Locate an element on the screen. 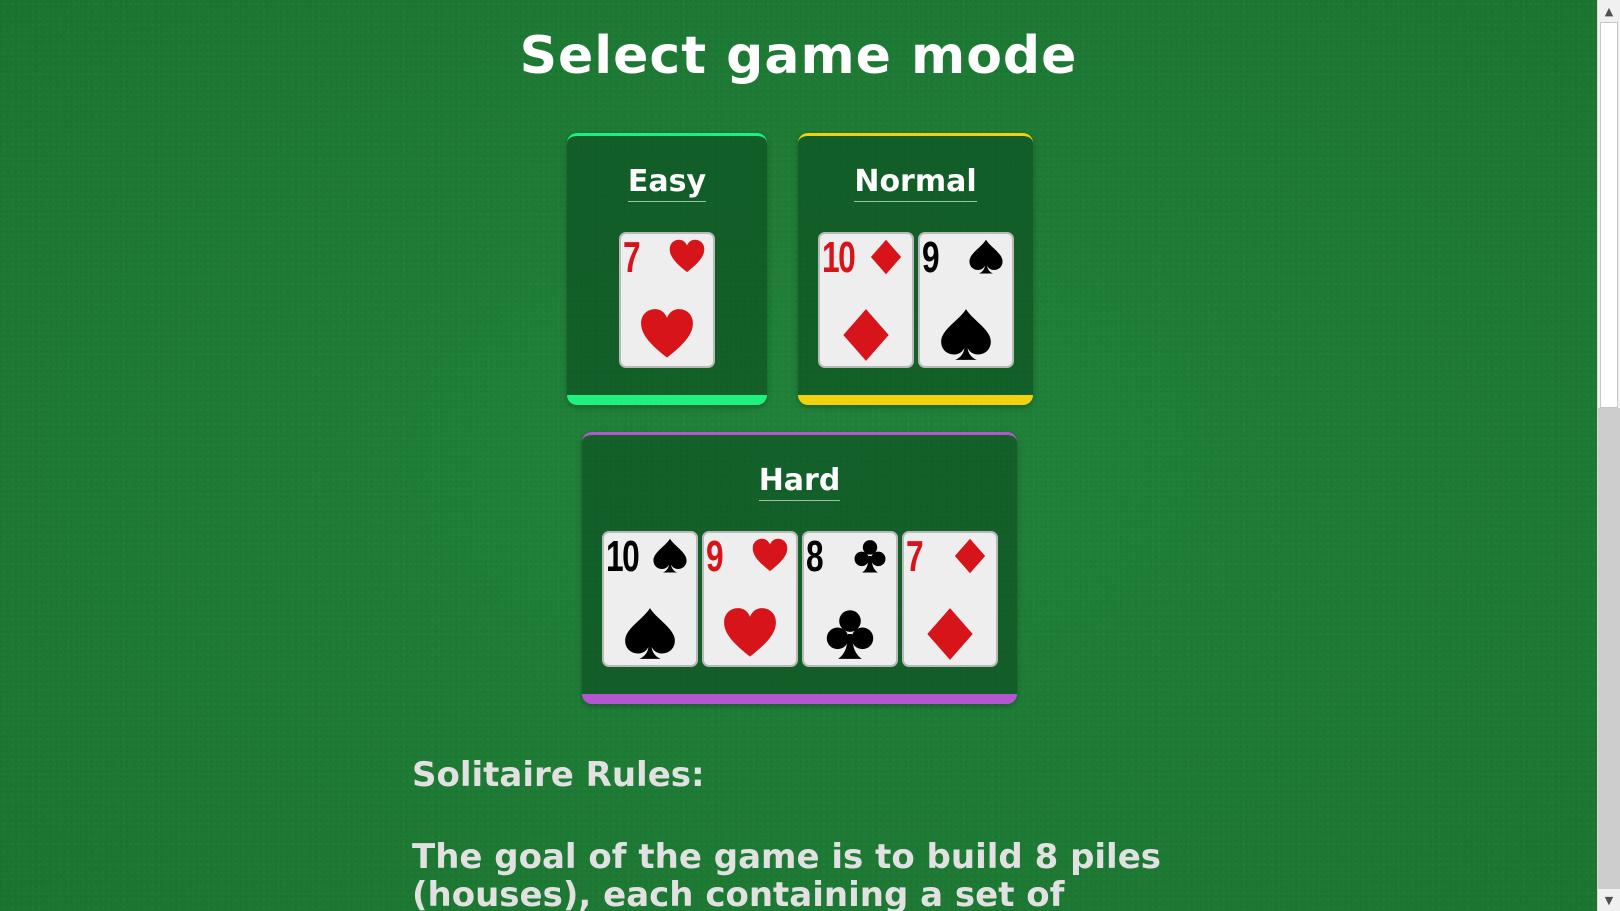 The image size is (1620, 911). card-rank: 8 is located at coordinates (814, 556).